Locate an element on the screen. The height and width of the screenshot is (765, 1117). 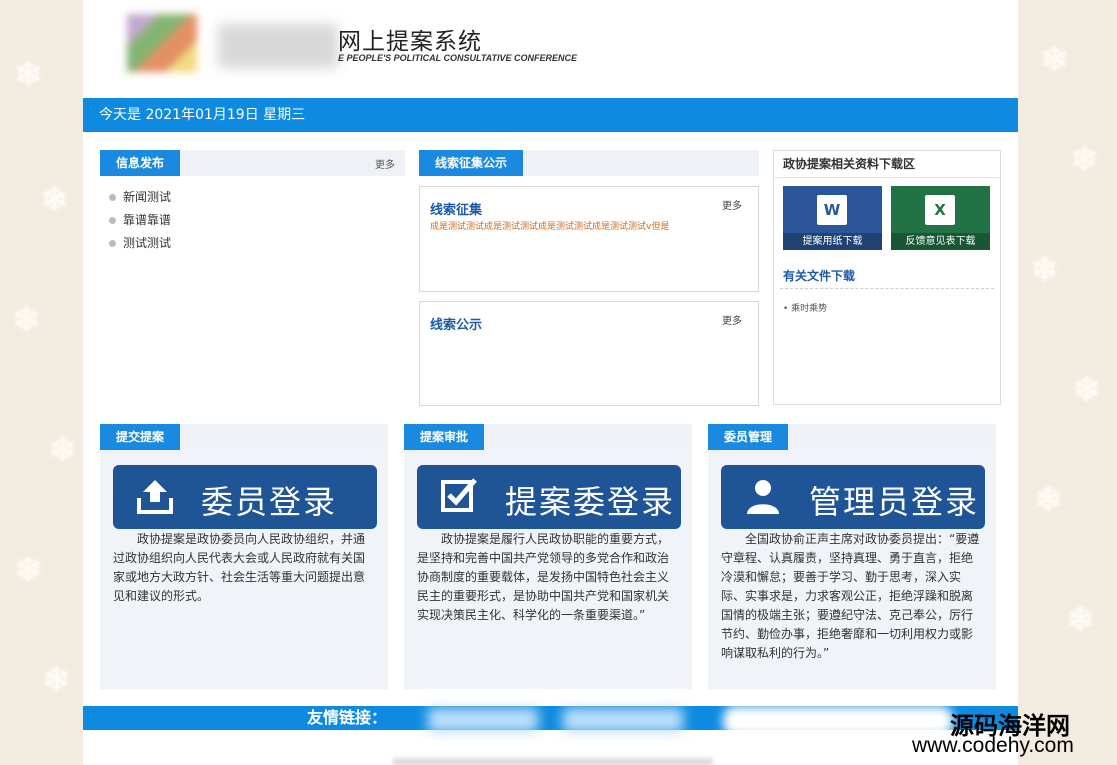
clue-collection-box: 线索征集 更多 成是测试测试成是测试测试成是测试测试成是测试测试v但是 is located at coordinates (589, 239).